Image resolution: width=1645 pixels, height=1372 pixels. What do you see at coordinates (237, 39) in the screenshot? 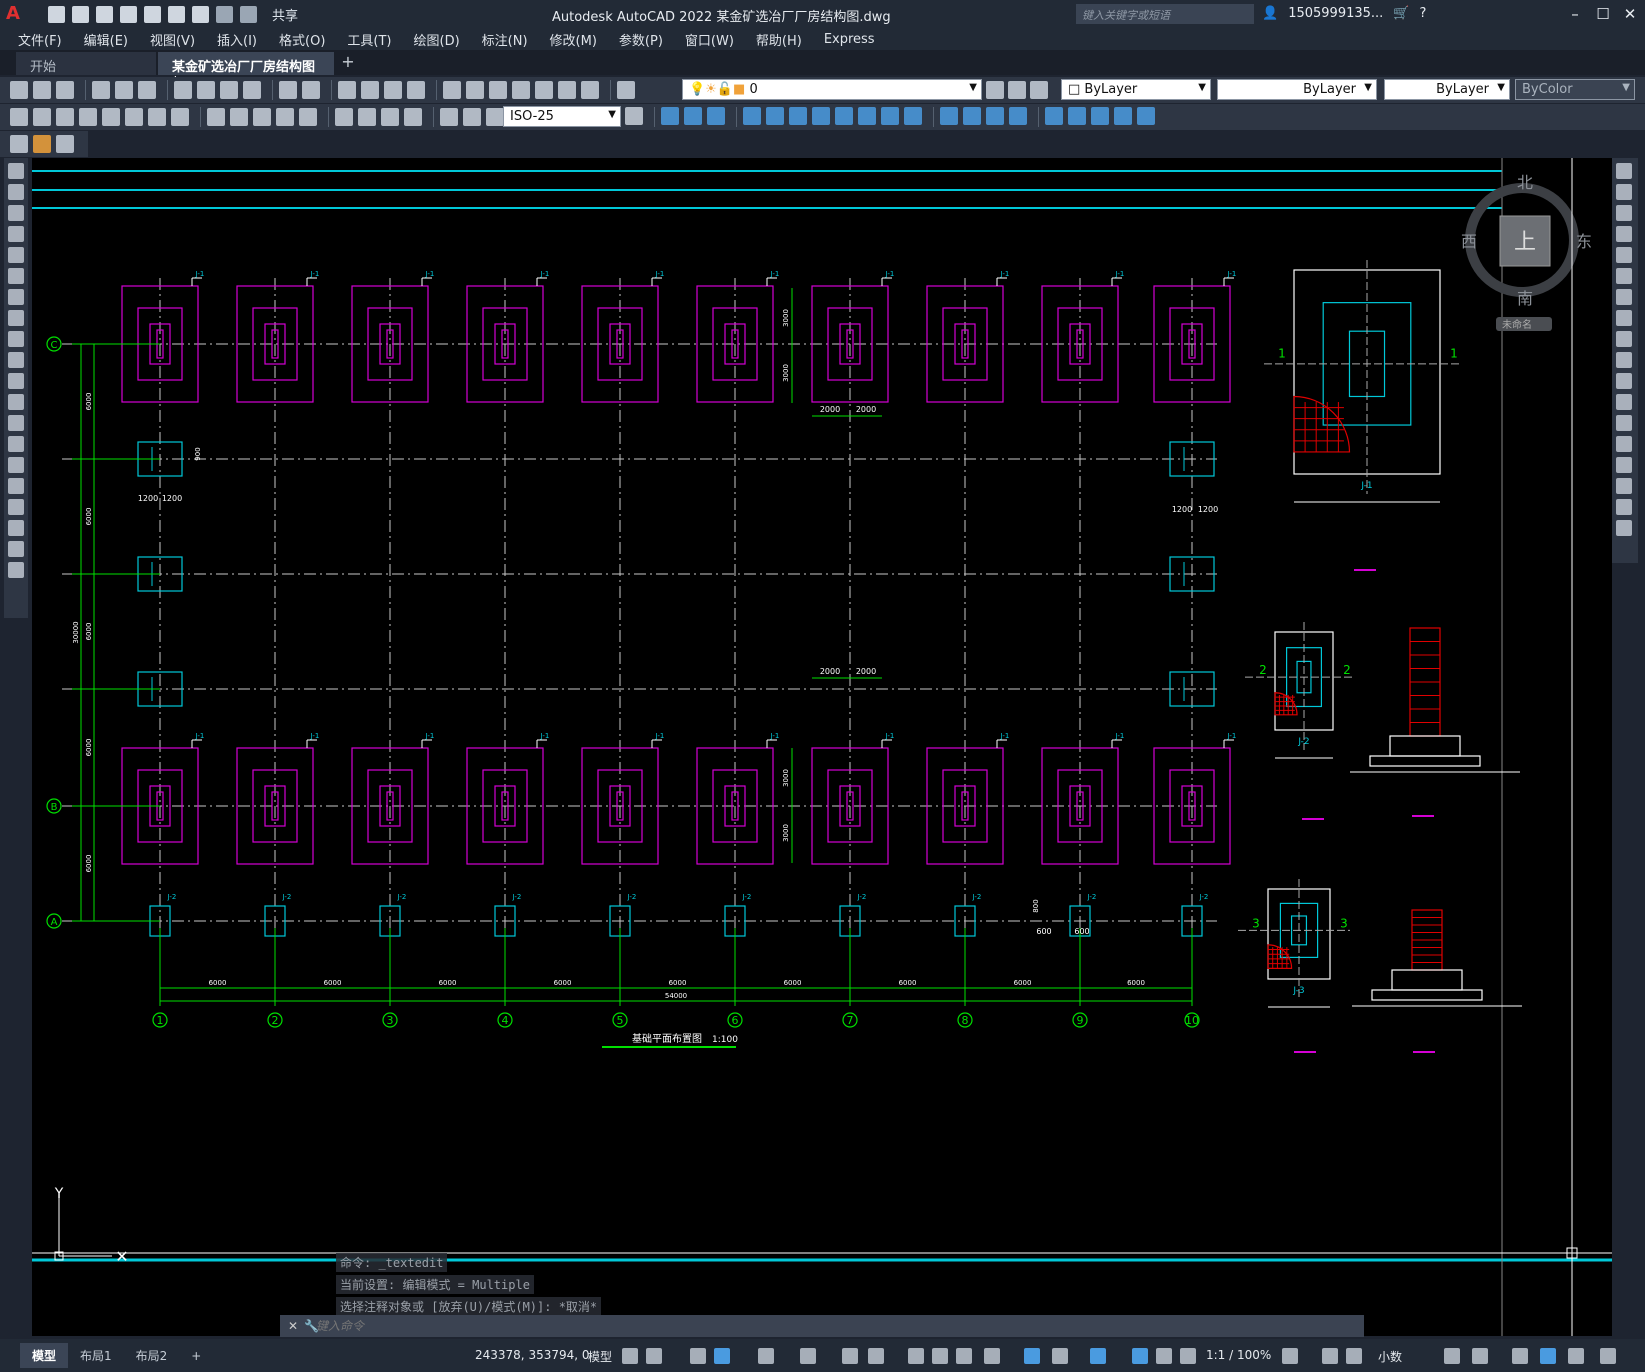
I see `menu-insert: 插入(I)` at bounding box center [237, 39].